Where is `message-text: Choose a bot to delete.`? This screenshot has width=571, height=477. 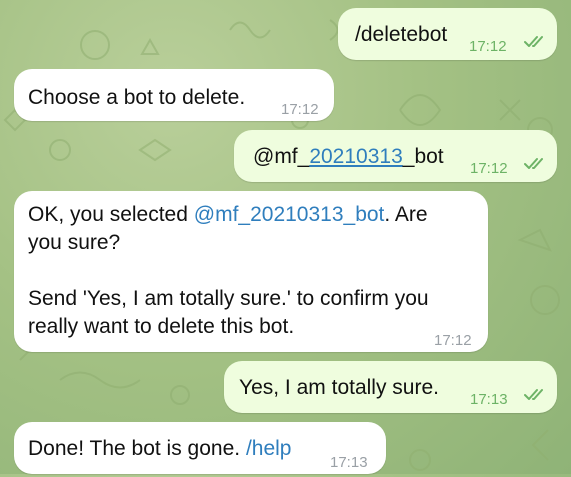 message-text: Choose a bot to delete. is located at coordinates (137, 97).